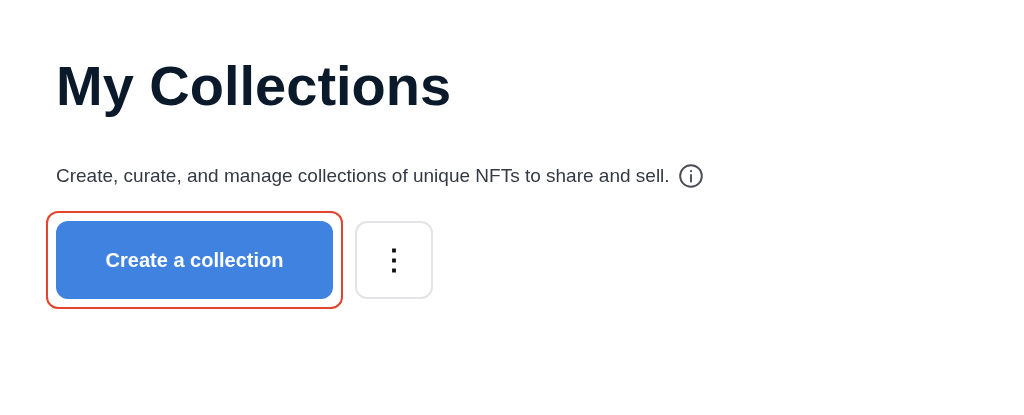  Describe the element at coordinates (394, 259) in the screenshot. I see `more-options-button: ⋮` at that location.